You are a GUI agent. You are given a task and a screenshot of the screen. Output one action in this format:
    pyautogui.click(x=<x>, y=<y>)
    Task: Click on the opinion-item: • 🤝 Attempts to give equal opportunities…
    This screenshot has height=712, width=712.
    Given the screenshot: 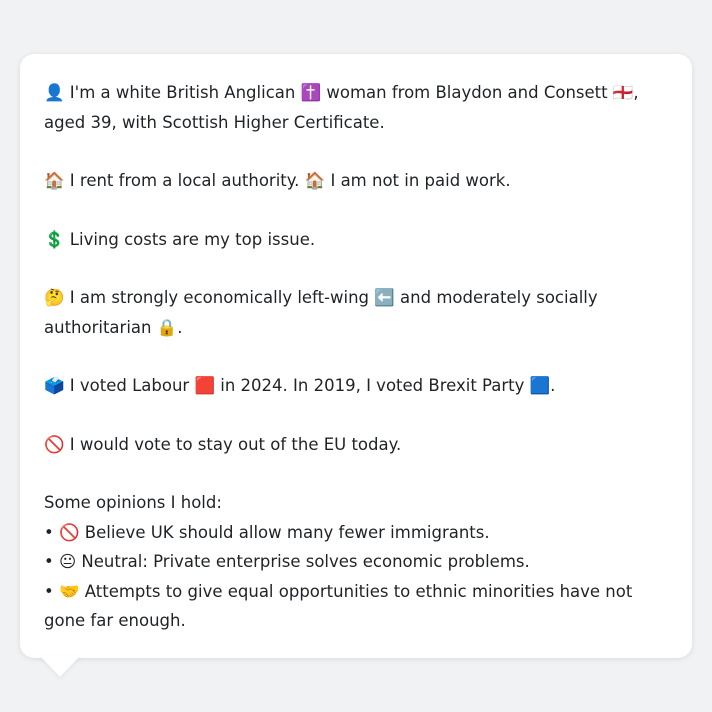 What is the action you would take?
    pyautogui.click(x=338, y=606)
    